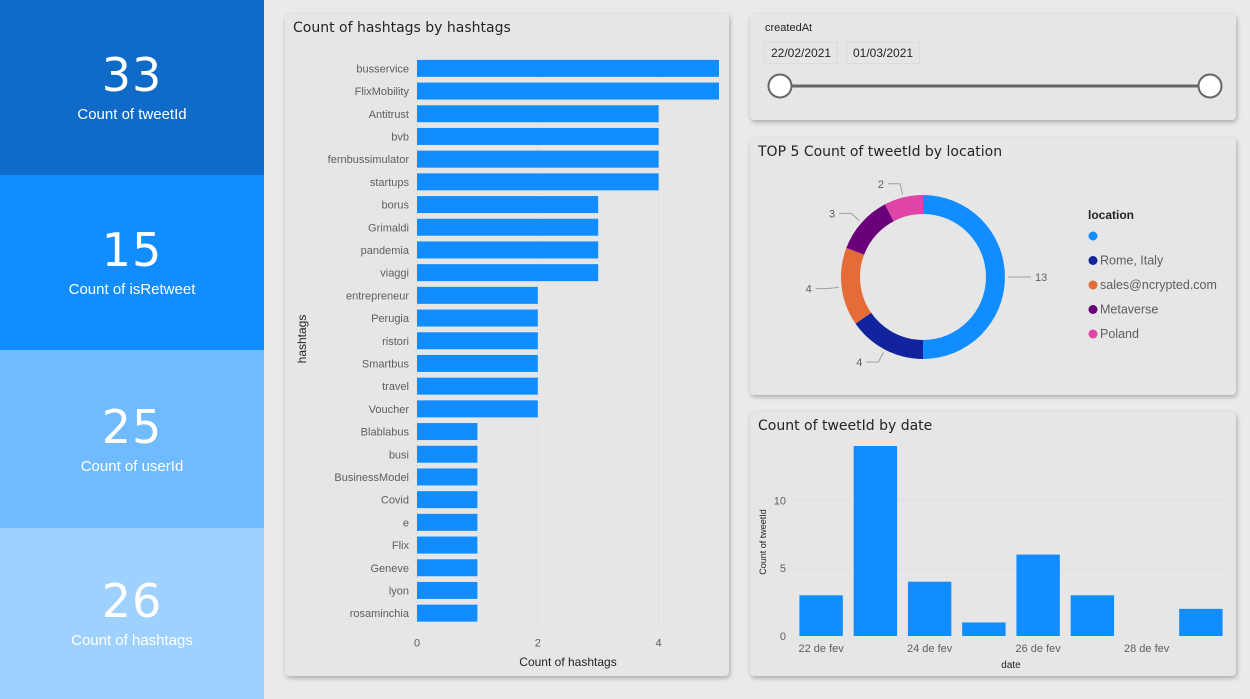 This screenshot has height=699, width=1250. Describe the element at coordinates (385, 251) in the screenshot. I see `category-label: pandemia` at that location.